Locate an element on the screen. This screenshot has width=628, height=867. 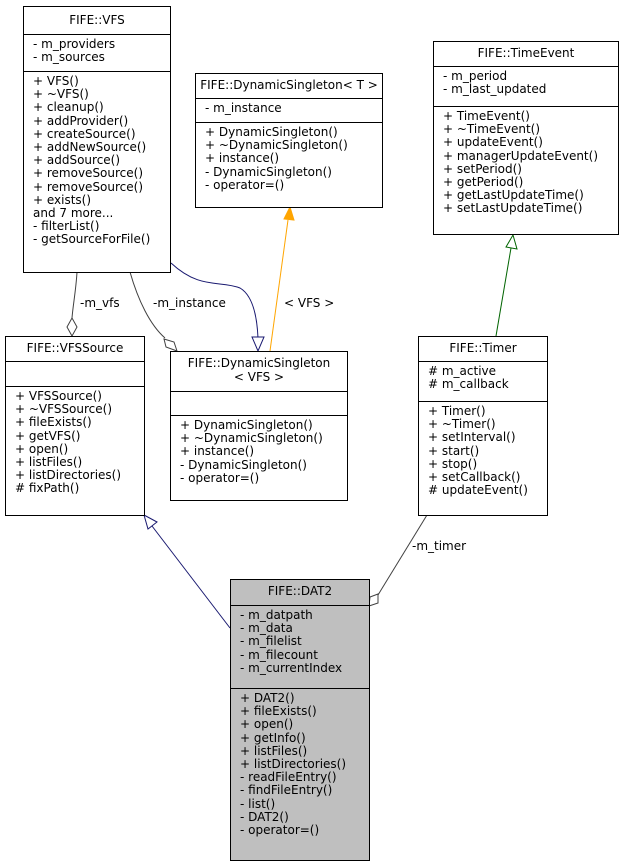
class-method: + updateEvent() is located at coordinates (493, 142).